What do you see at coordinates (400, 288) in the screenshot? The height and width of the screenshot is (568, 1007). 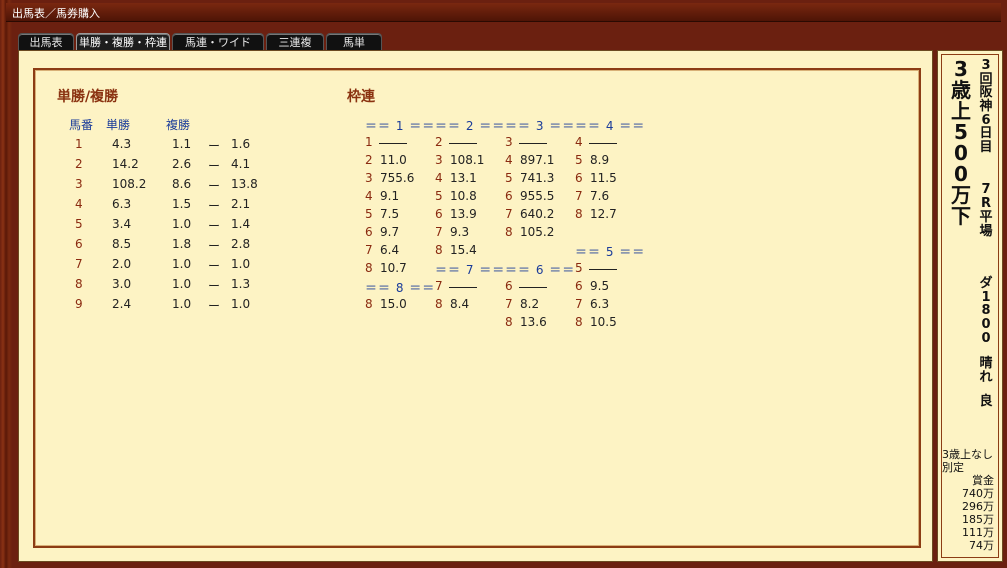 I see `bracket-group-header: ＝＝ 8 ＝＝` at bounding box center [400, 288].